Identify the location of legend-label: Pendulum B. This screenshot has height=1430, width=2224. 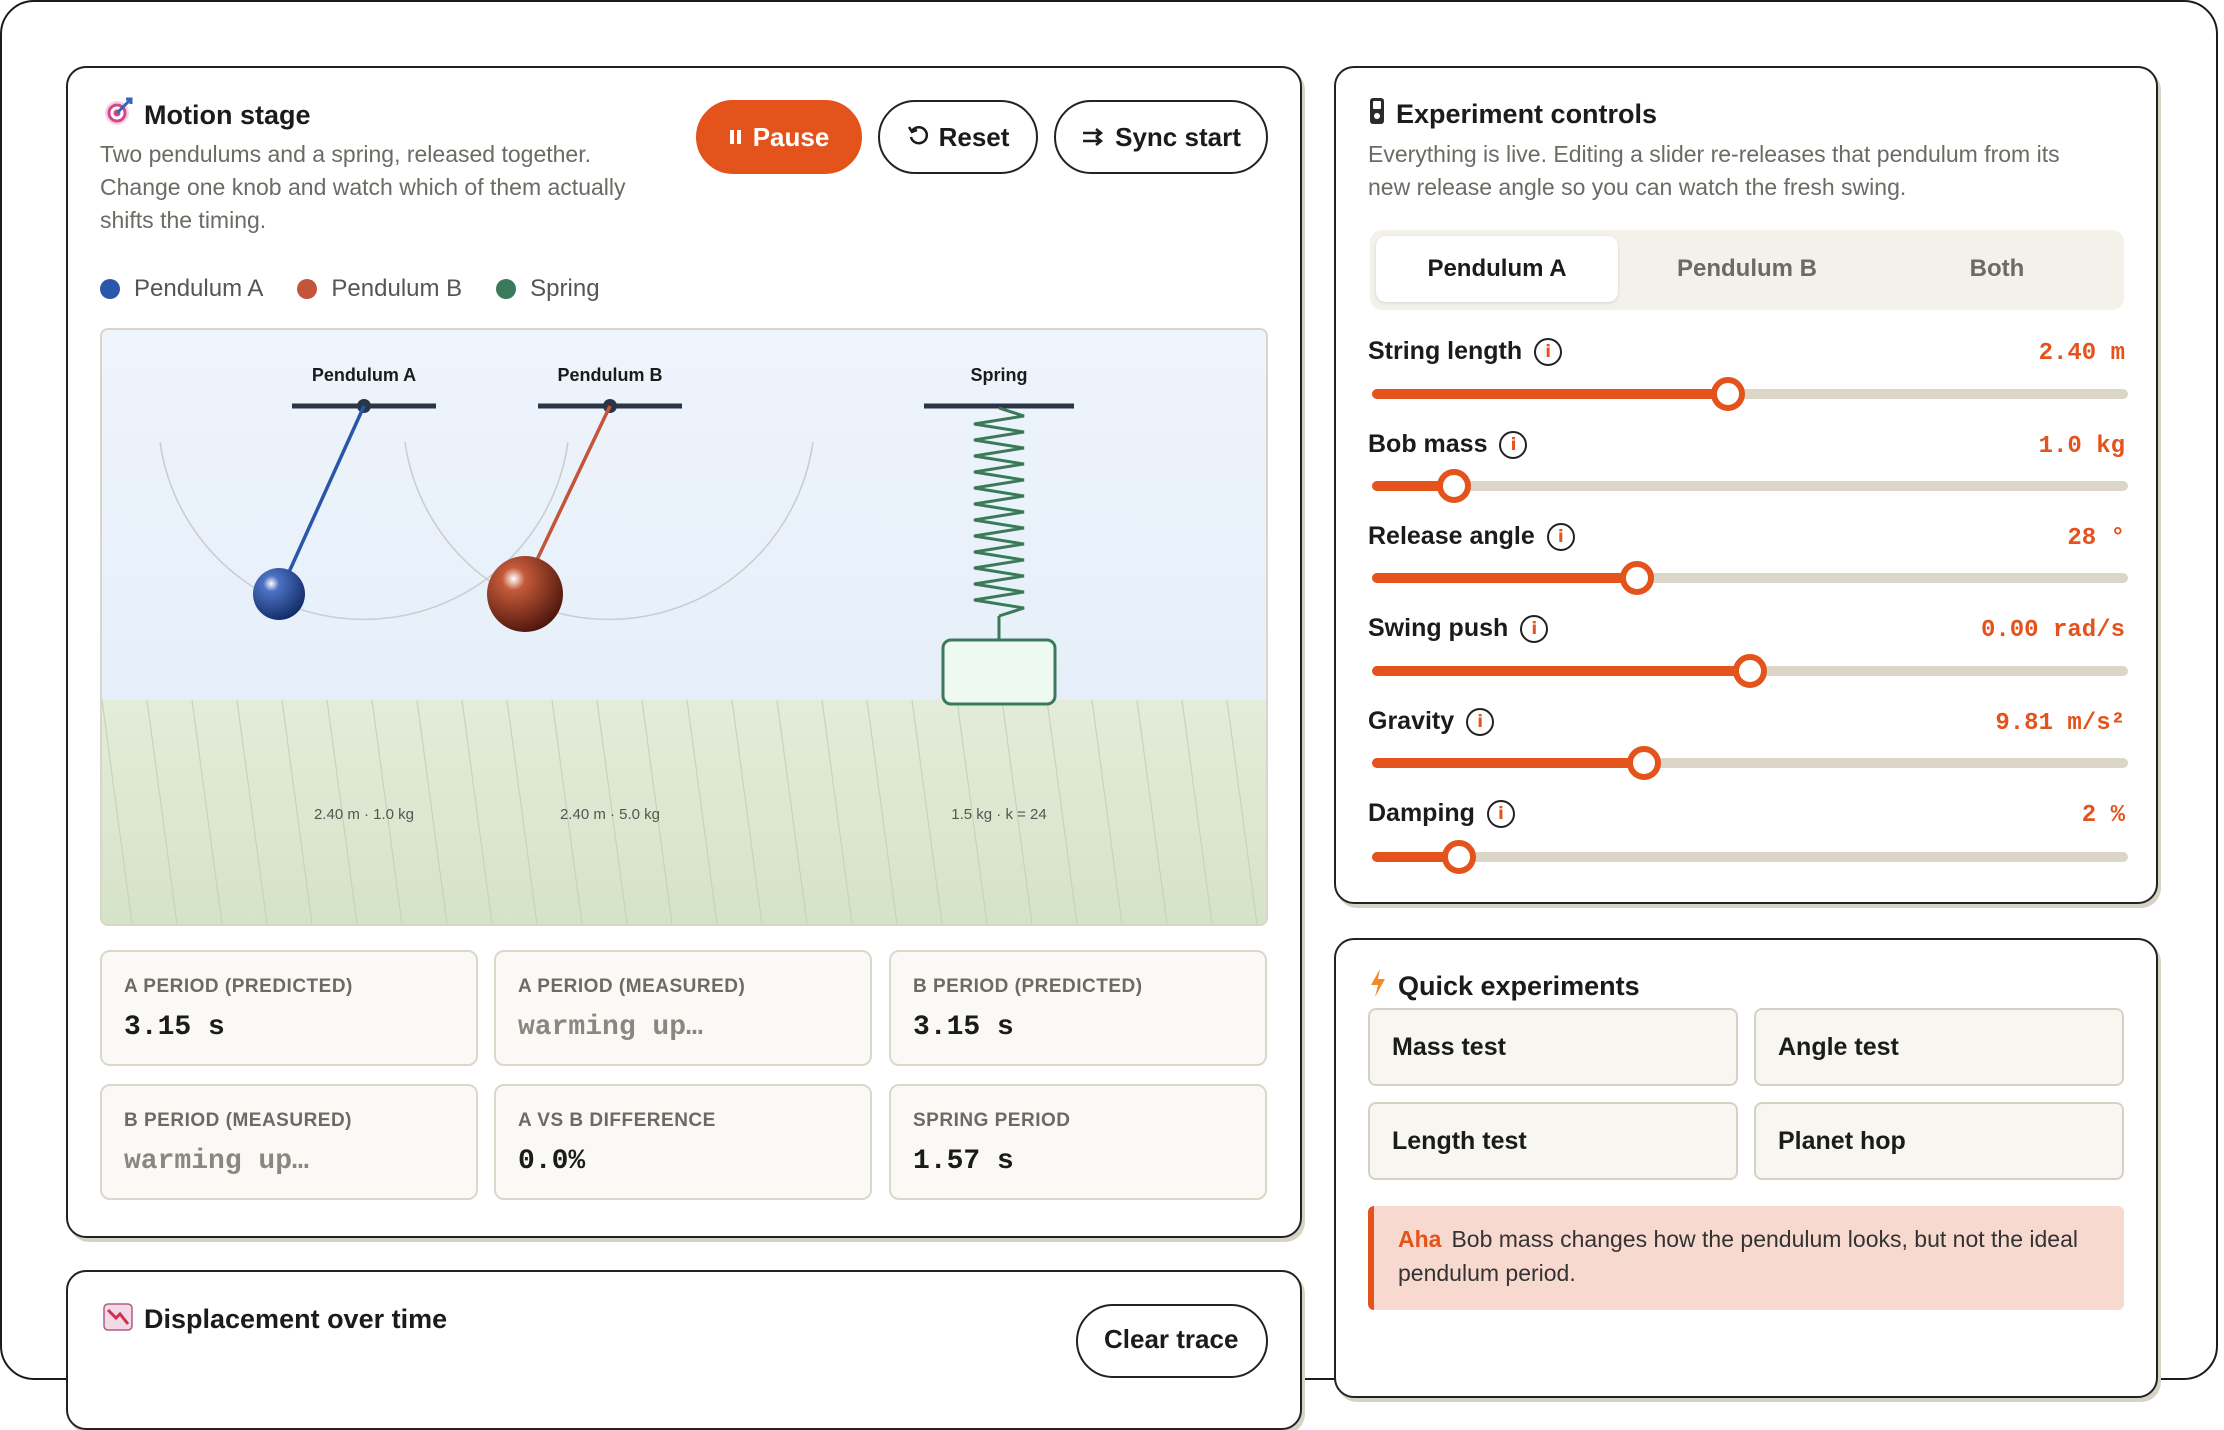
(397, 288).